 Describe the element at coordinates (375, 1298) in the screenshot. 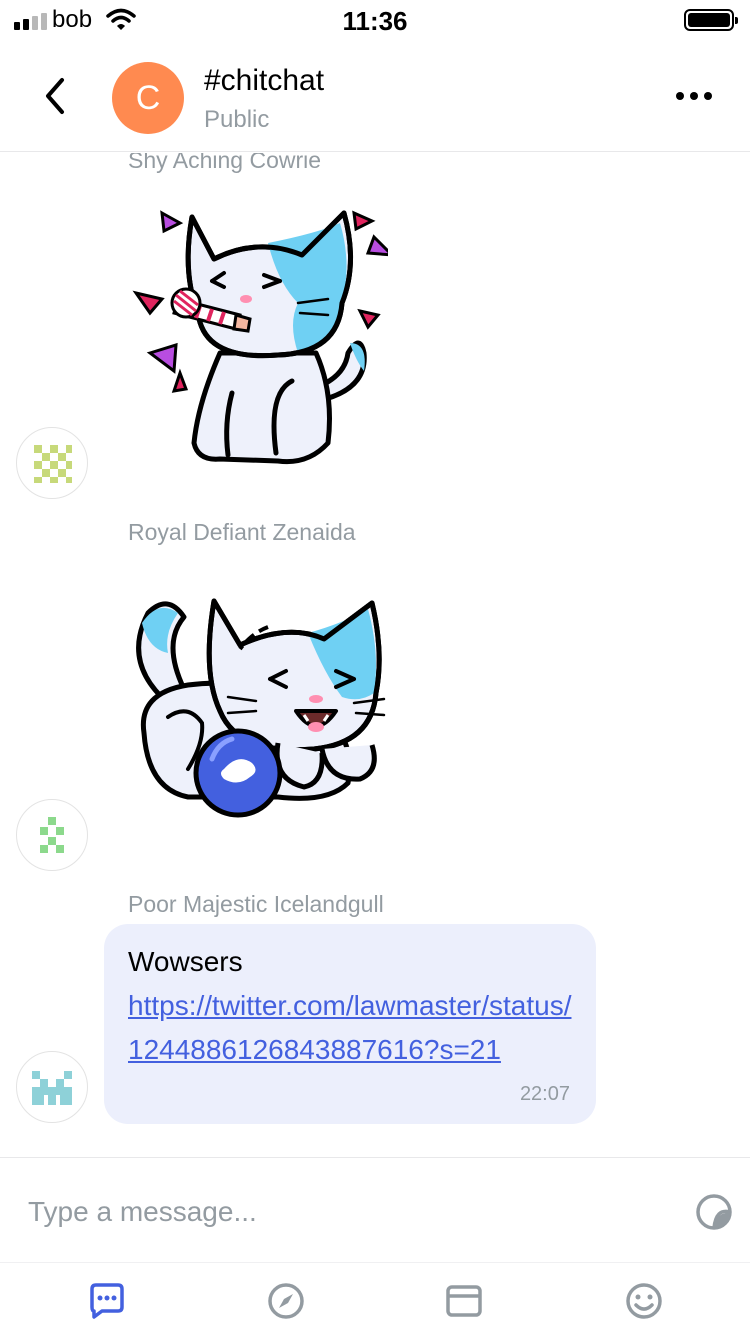

I see `bottom-tab-bar` at that location.